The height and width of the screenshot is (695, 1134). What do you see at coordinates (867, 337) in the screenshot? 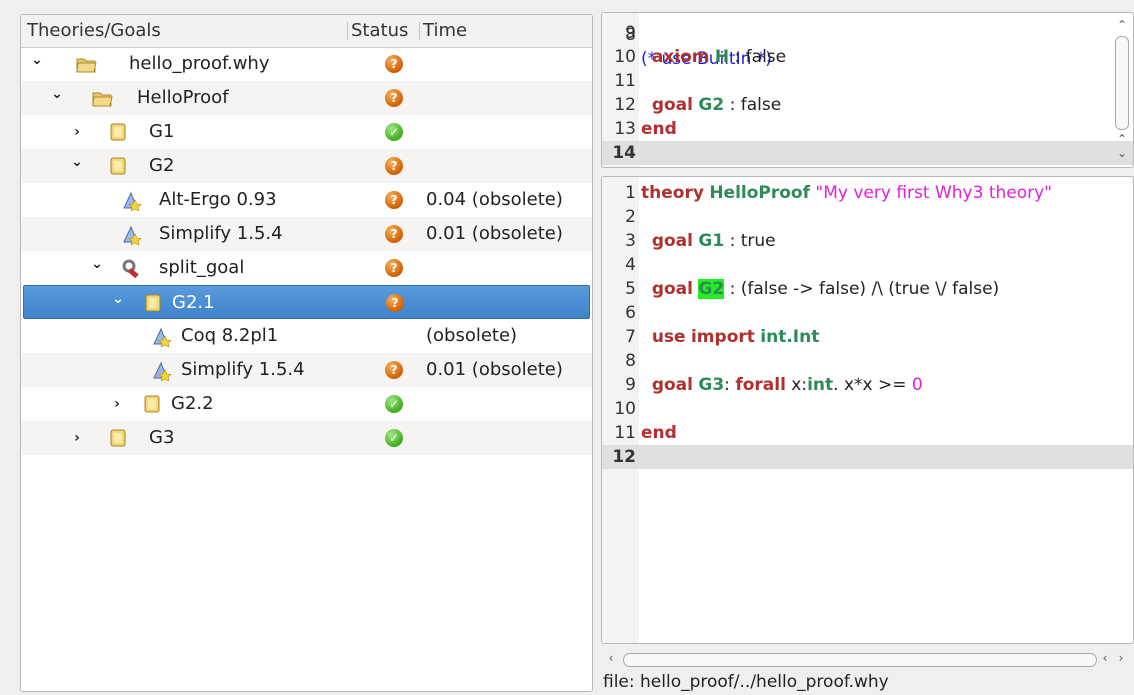
I see `code-line: 7 use import int.Int` at bounding box center [867, 337].